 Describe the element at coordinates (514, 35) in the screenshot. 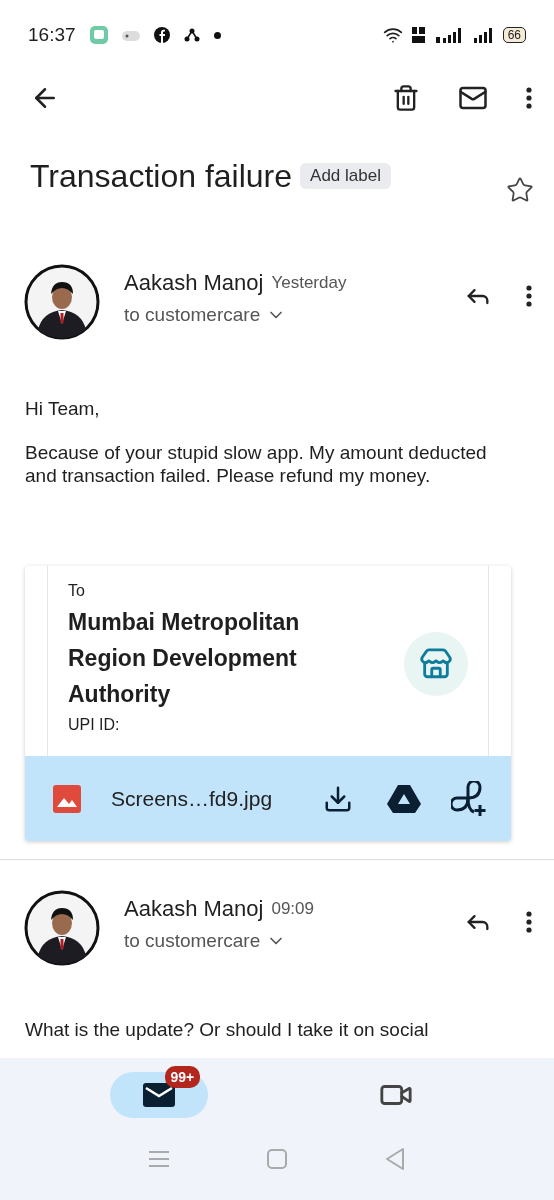

I see `battery-level: 66` at that location.